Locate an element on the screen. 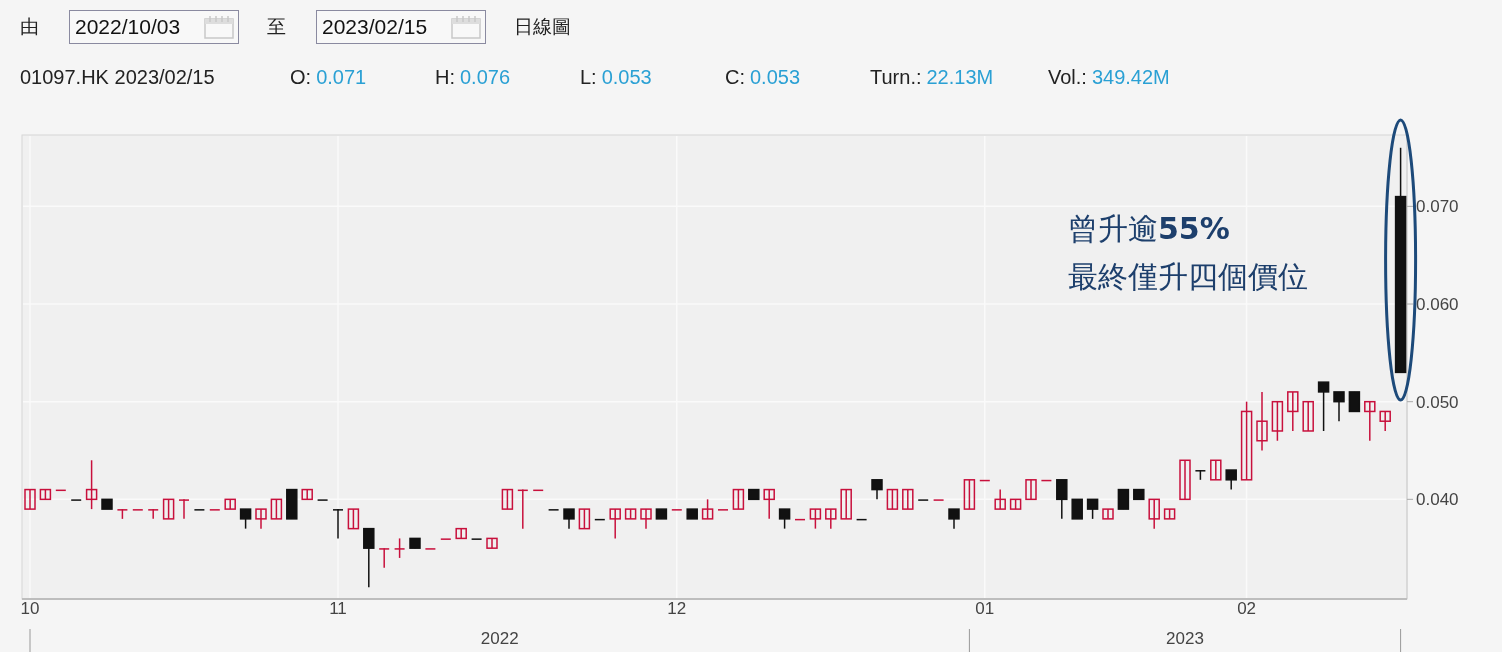 This screenshot has height=652, width=1502. callout-text: 曾升逾55% is located at coordinates (1149, 229).